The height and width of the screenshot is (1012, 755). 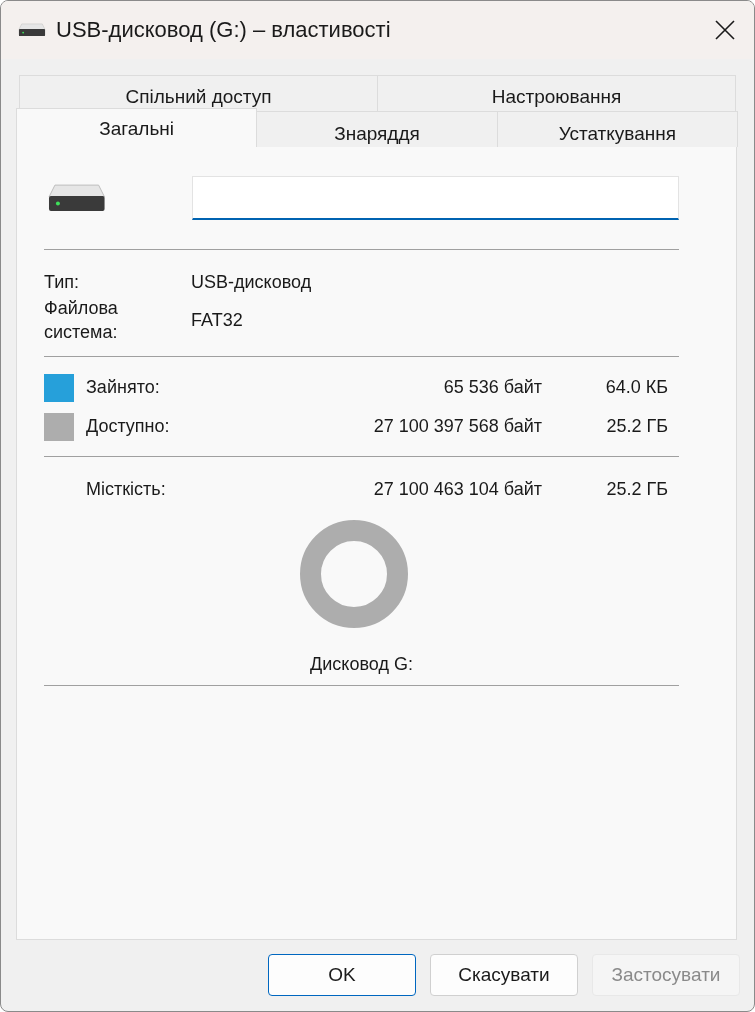 I want to click on dialog-button: Скасувати, so click(x=504, y=975).